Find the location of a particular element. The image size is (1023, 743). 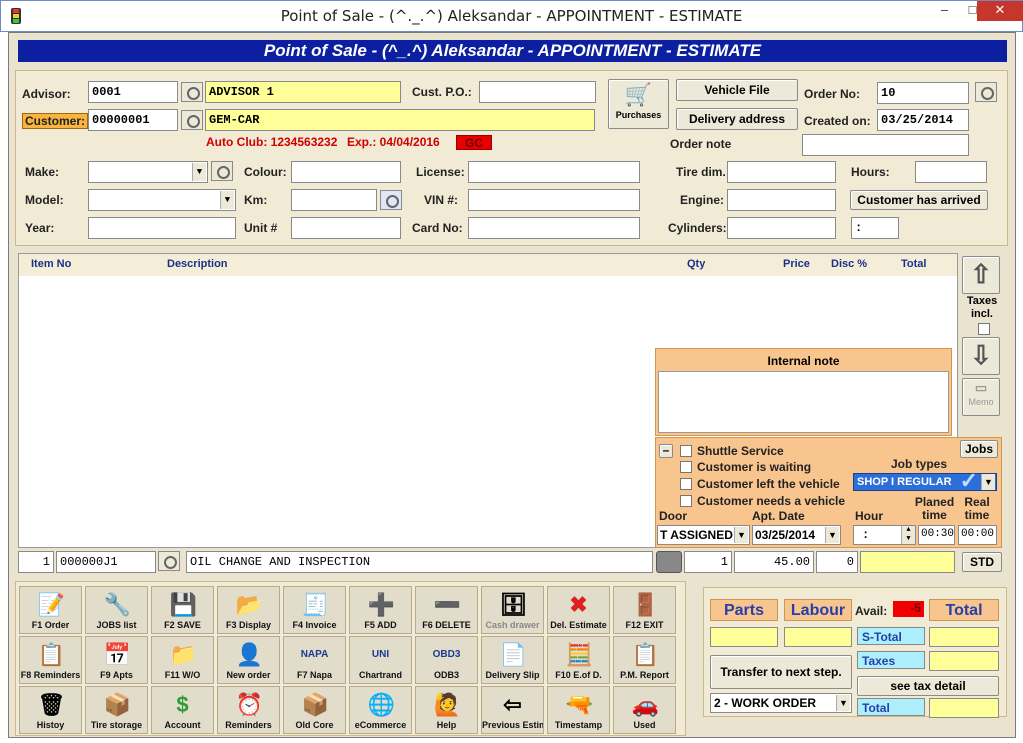

make-search-icon is located at coordinates (222, 171).